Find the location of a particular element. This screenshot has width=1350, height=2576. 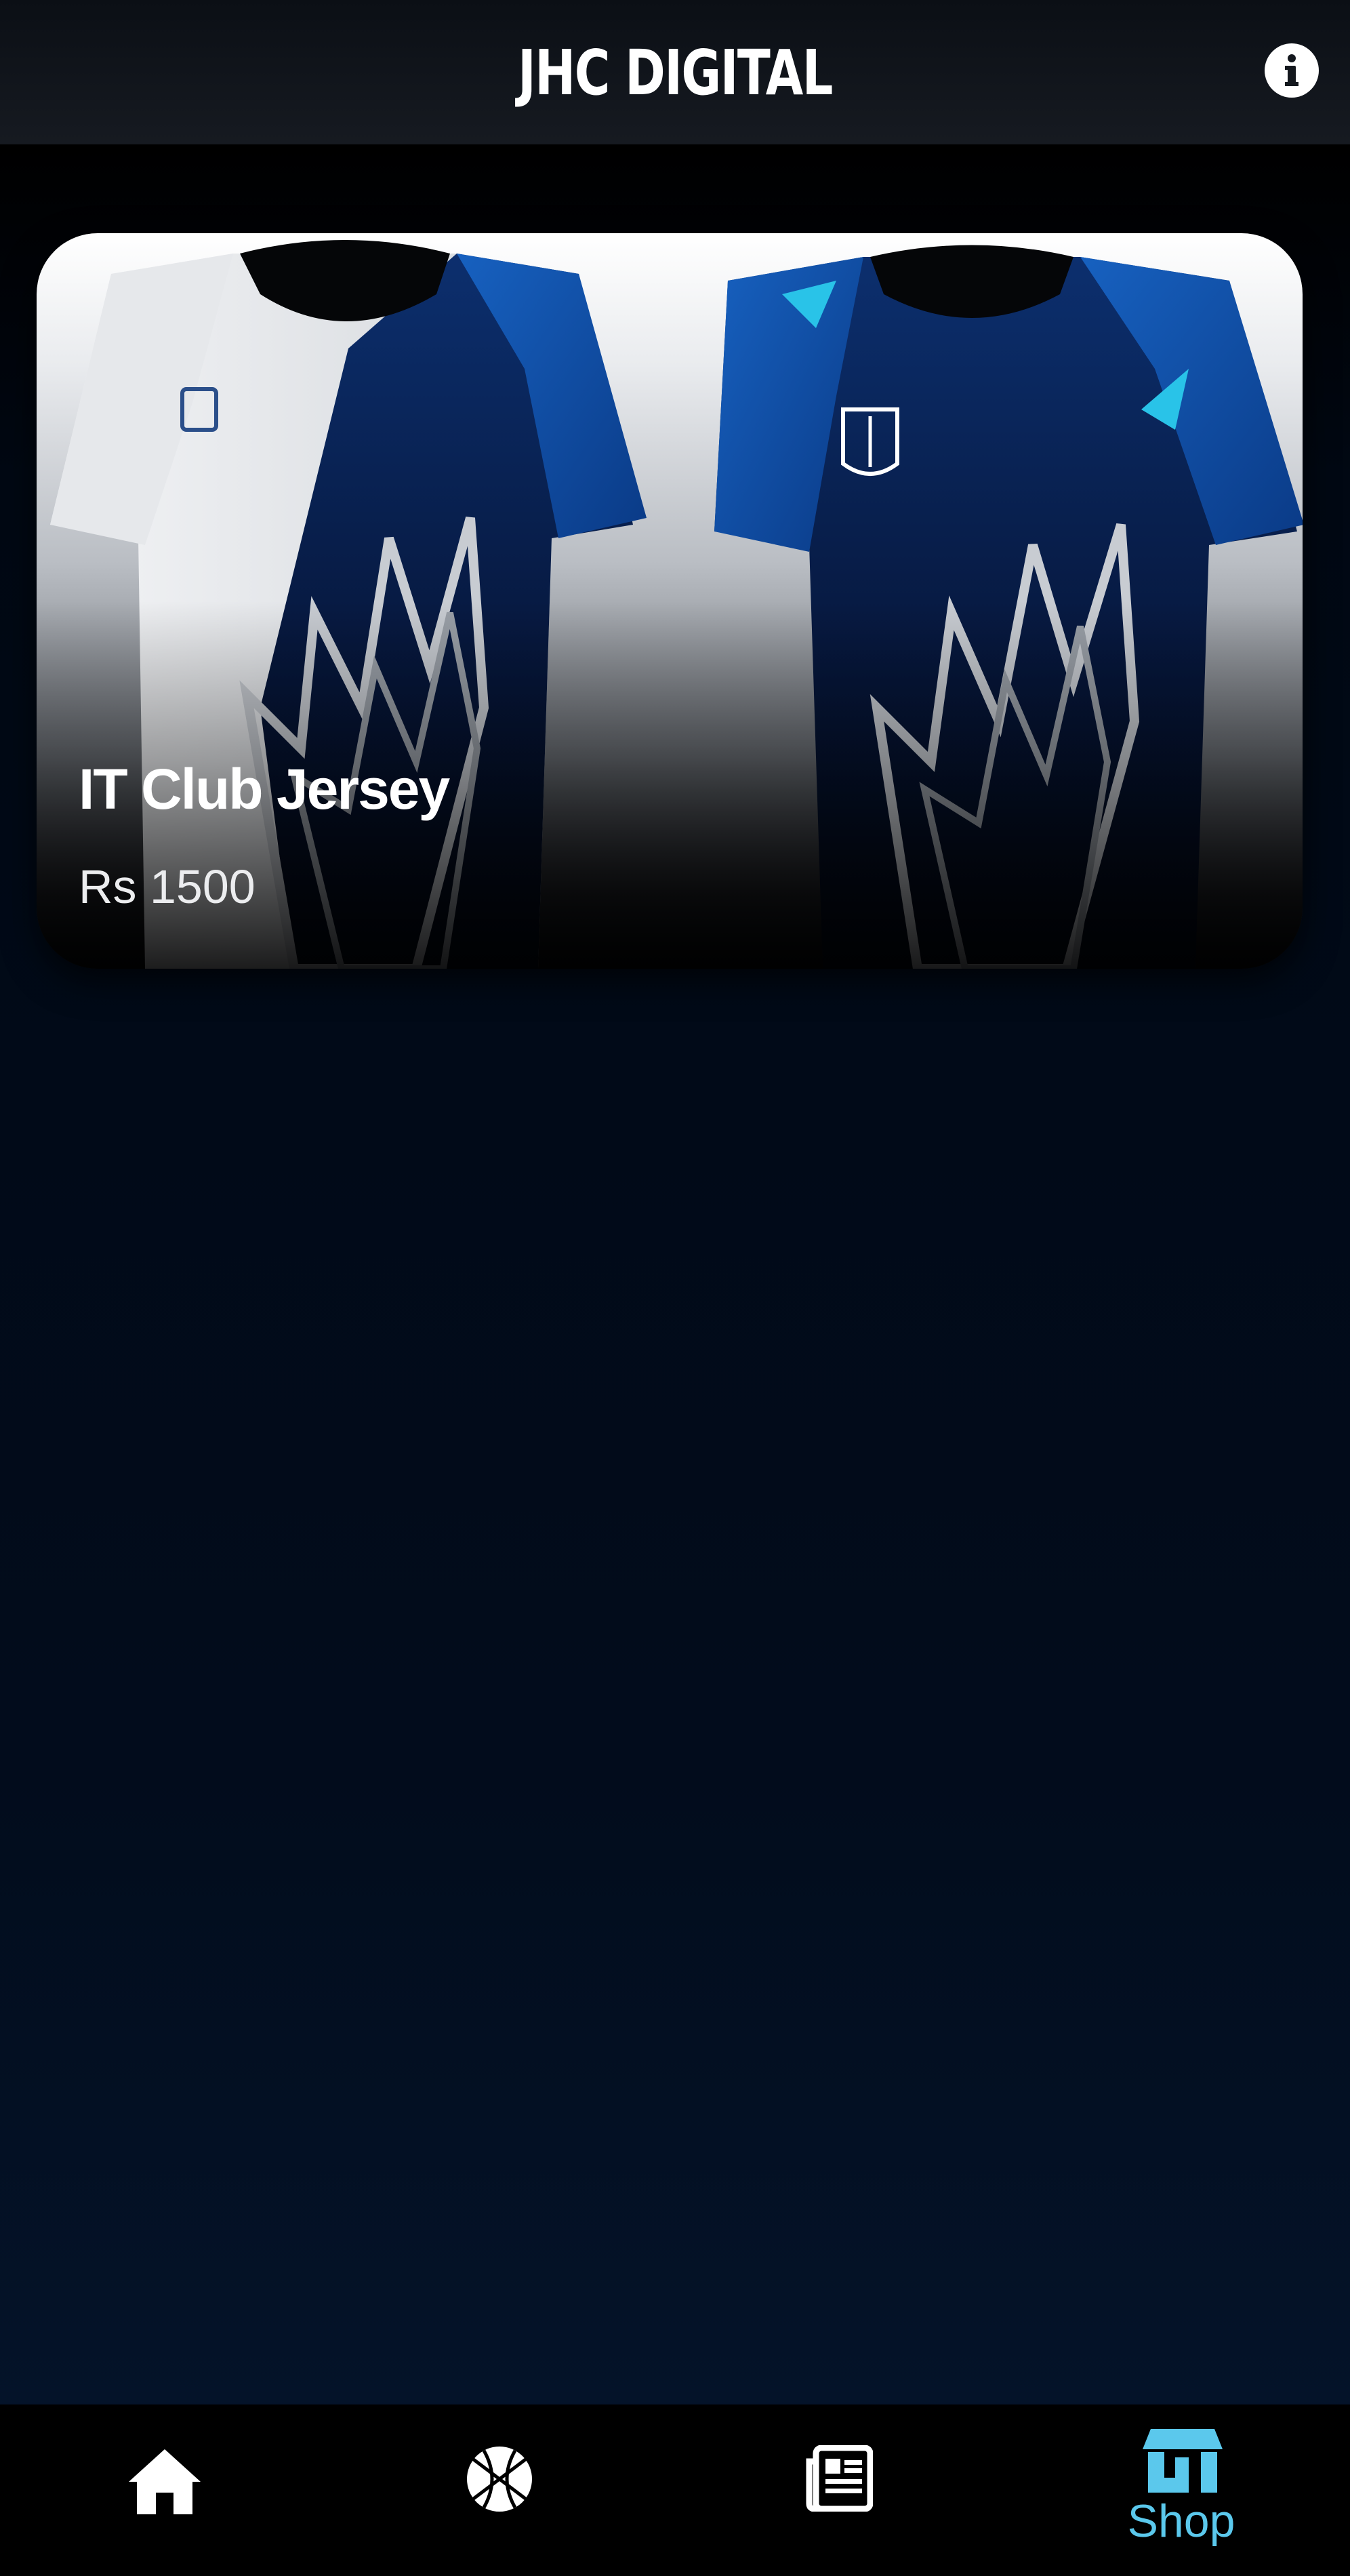

app-title: JHC DIGITAL is located at coordinates (675, 73).